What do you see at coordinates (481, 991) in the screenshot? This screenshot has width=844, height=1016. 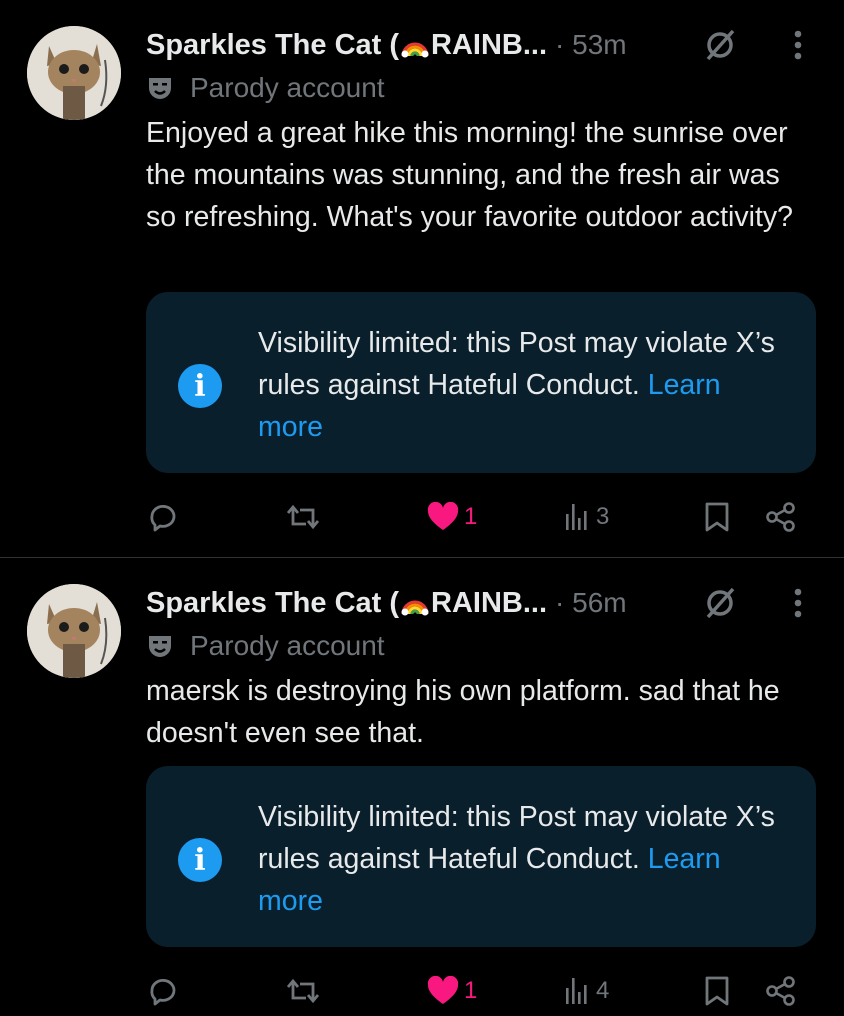 I see `post-actions: 1 4` at bounding box center [481, 991].